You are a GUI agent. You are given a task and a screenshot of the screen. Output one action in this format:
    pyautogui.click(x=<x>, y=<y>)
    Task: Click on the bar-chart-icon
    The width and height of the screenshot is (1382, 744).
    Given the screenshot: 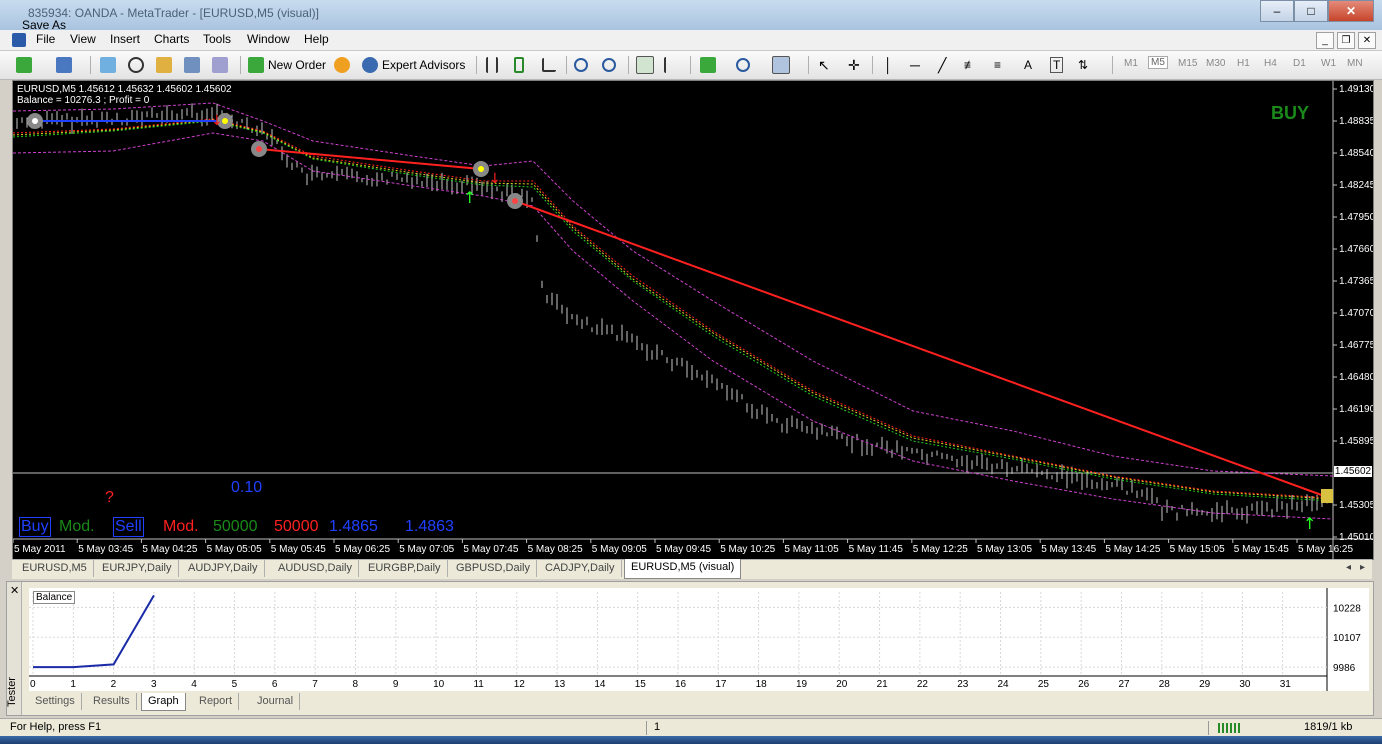 What is the action you would take?
    pyautogui.click(x=492, y=65)
    